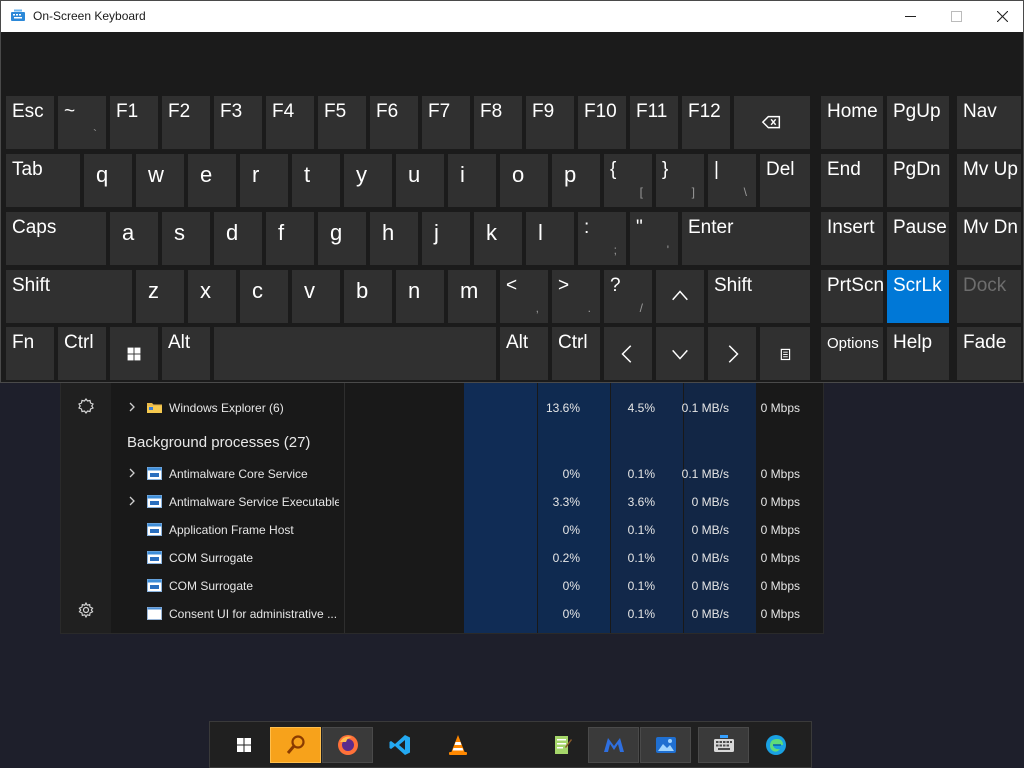 Image resolution: width=1024 pixels, height=768 pixels. What do you see at coordinates (420, 296) in the screenshot?
I see `n-key: n` at bounding box center [420, 296].